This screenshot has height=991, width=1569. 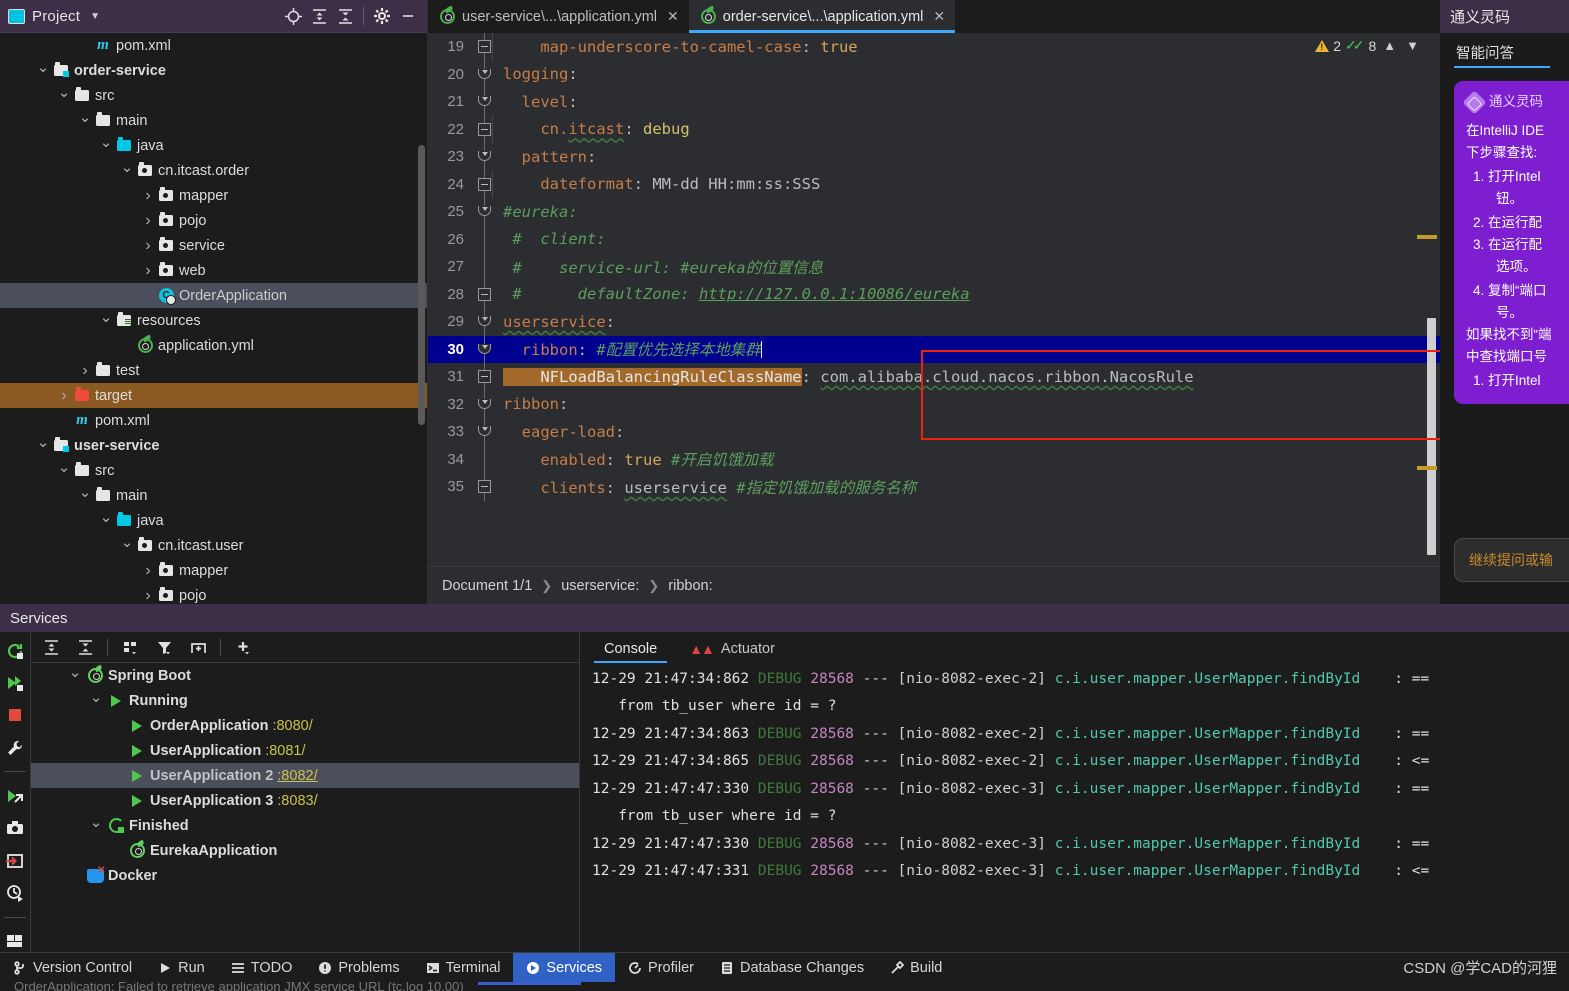 I want to click on group-by-icon, so click(x=130, y=647).